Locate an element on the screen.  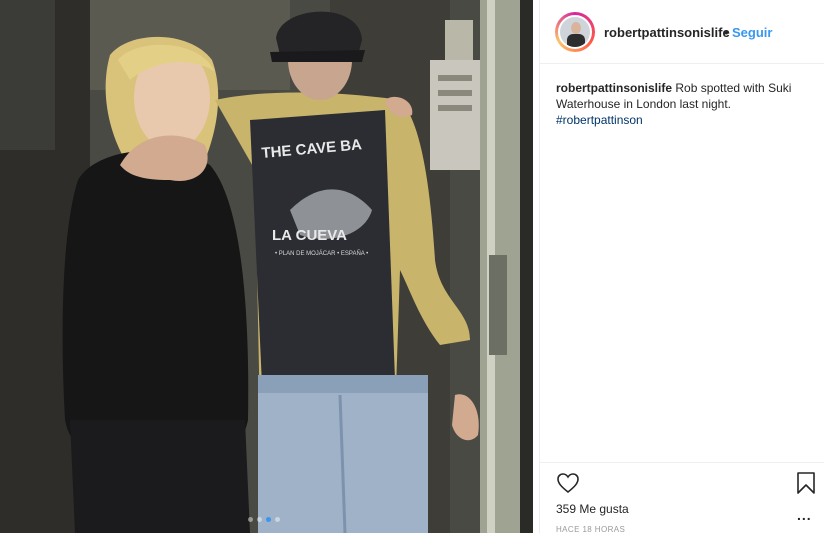
carousel-dots is located at coordinates (264, 519).